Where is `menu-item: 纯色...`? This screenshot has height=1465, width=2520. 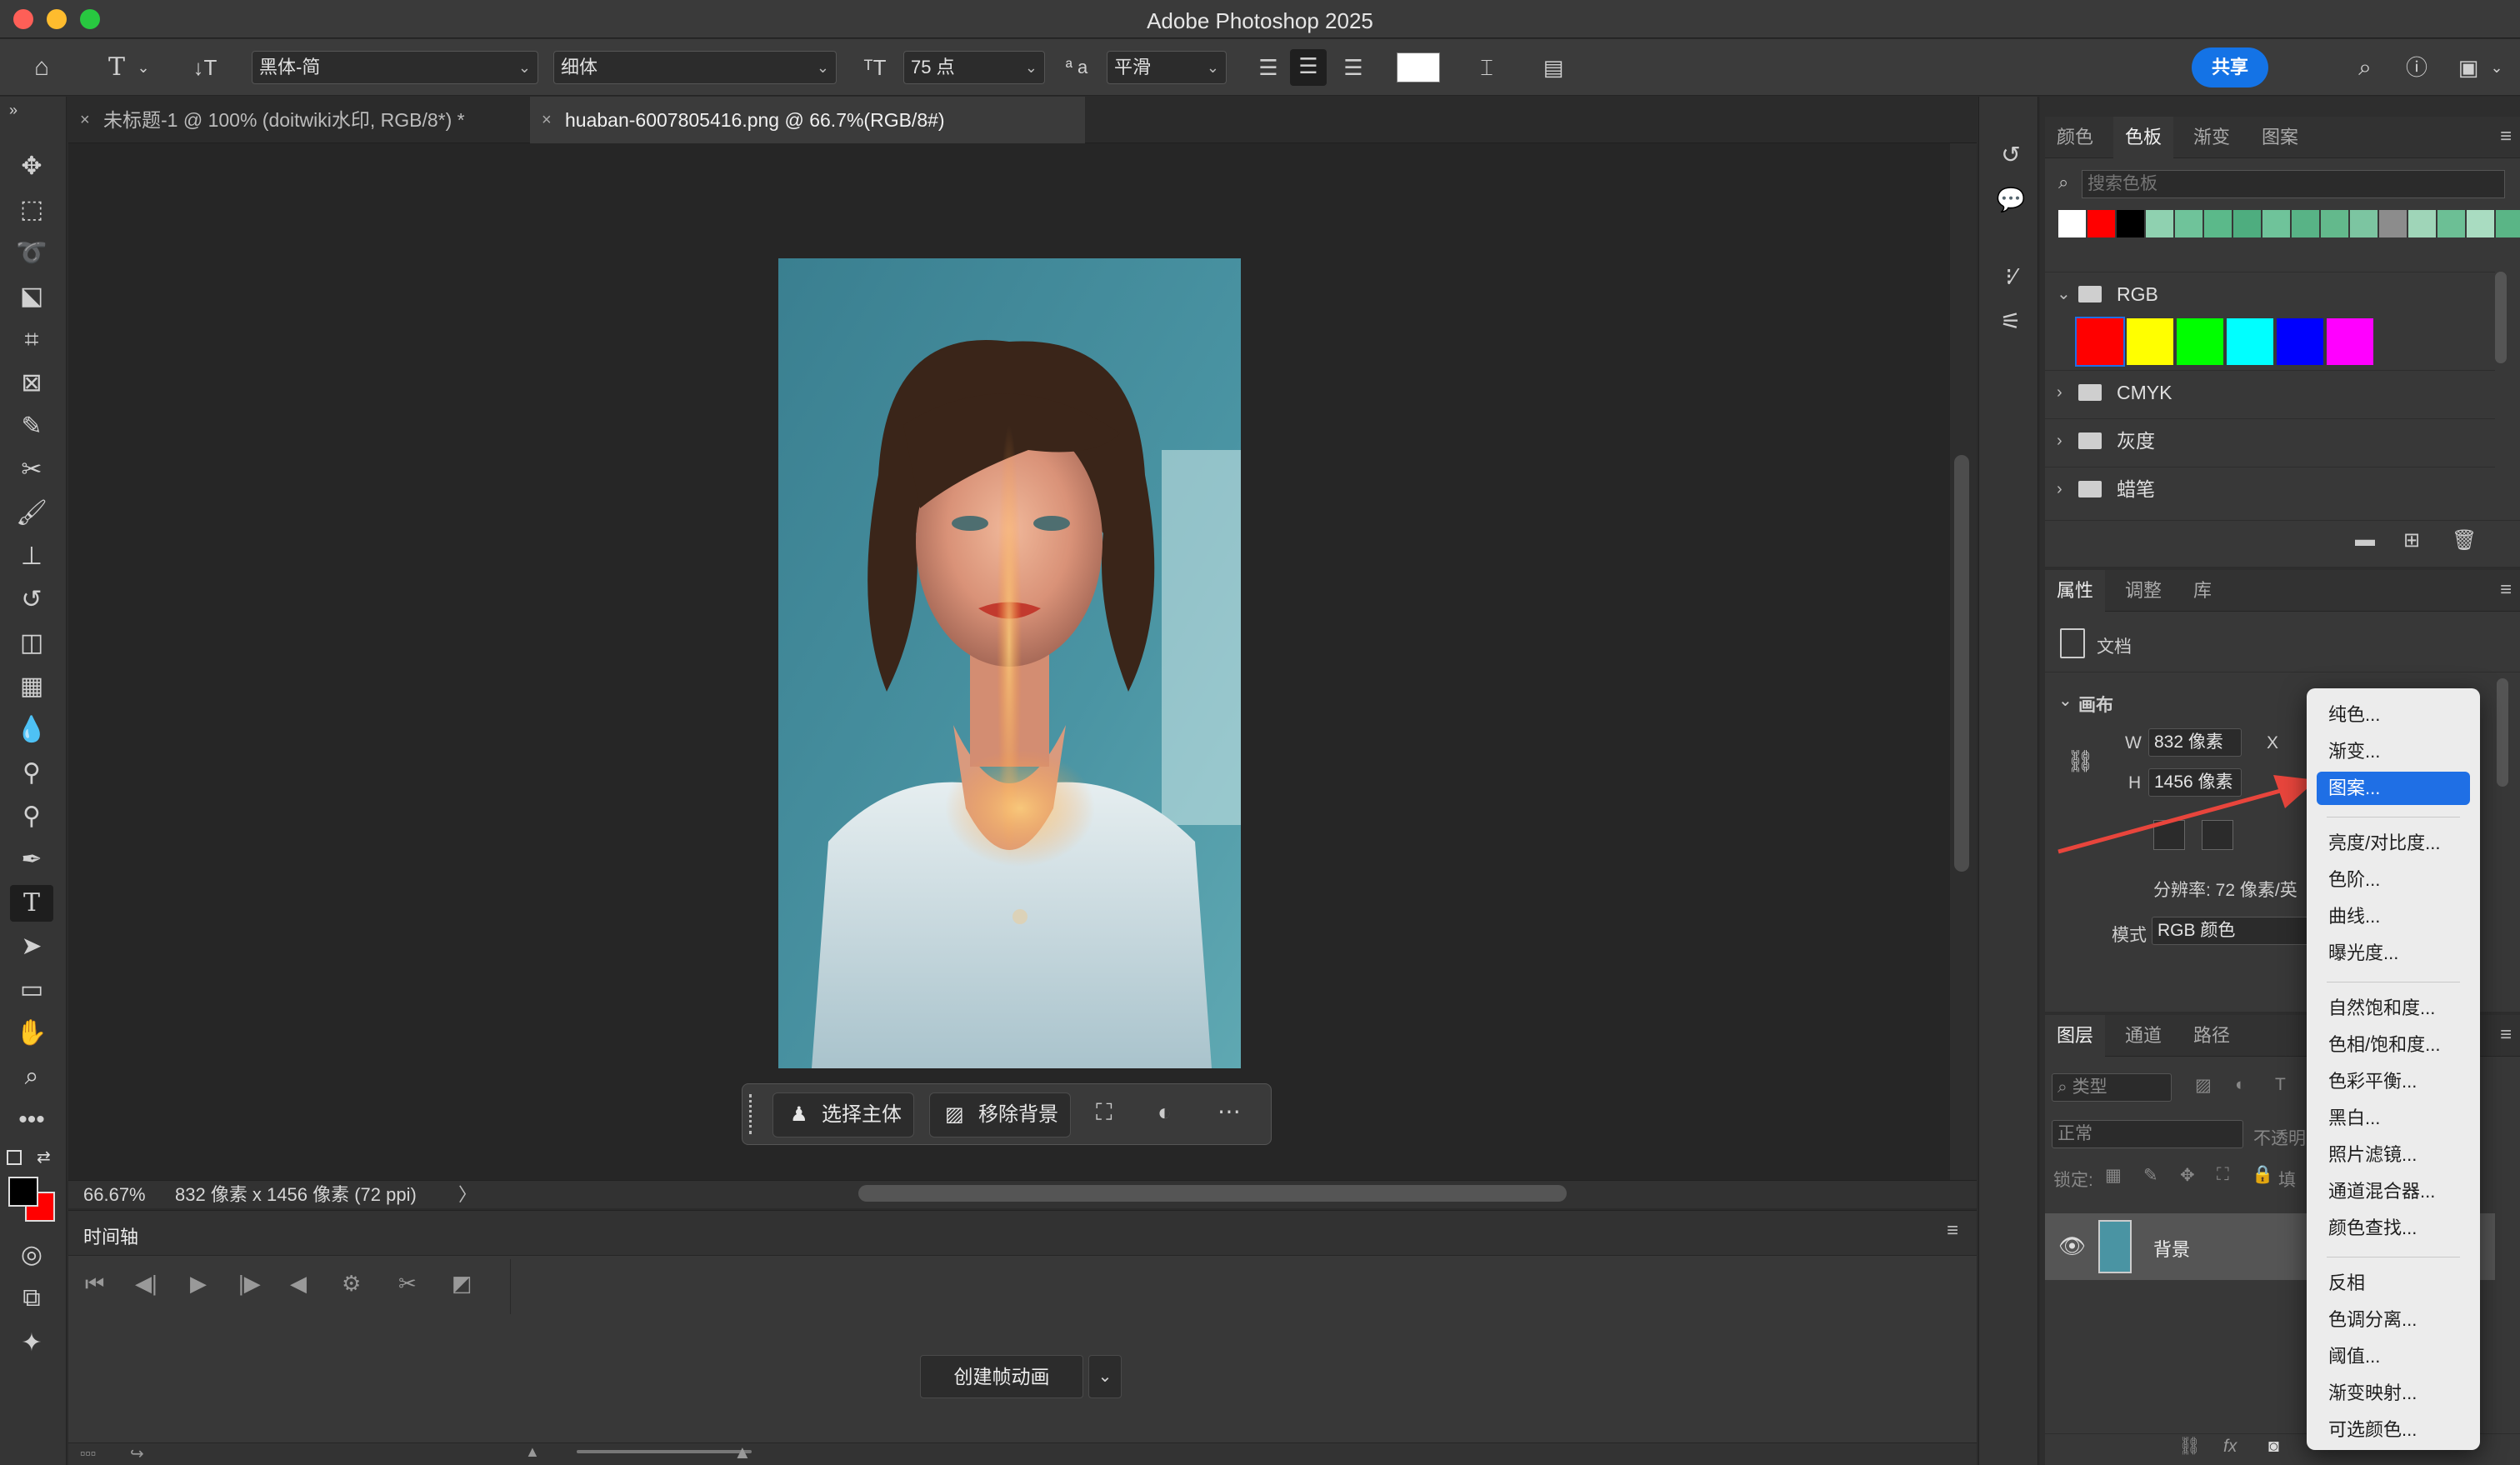
menu-item: 纯色... is located at coordinates (2393, 715).